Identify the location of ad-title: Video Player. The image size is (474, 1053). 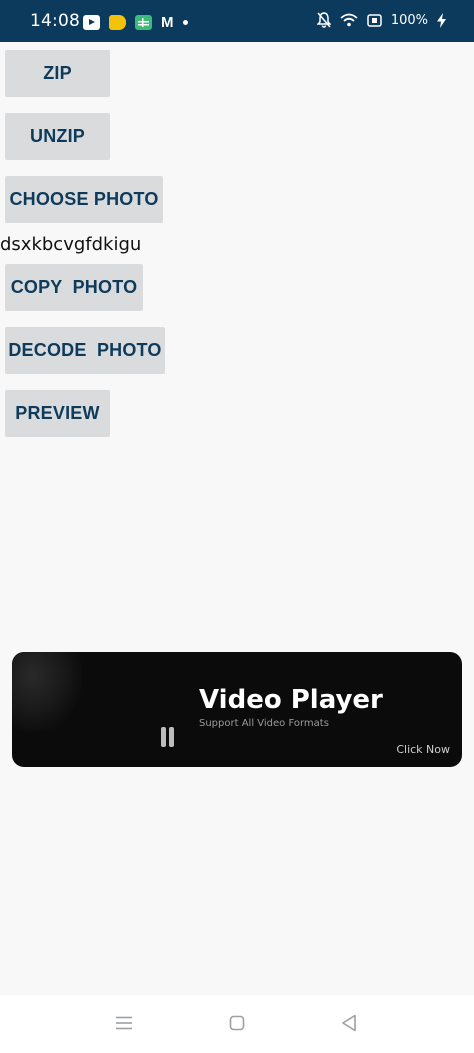
(291, 700).